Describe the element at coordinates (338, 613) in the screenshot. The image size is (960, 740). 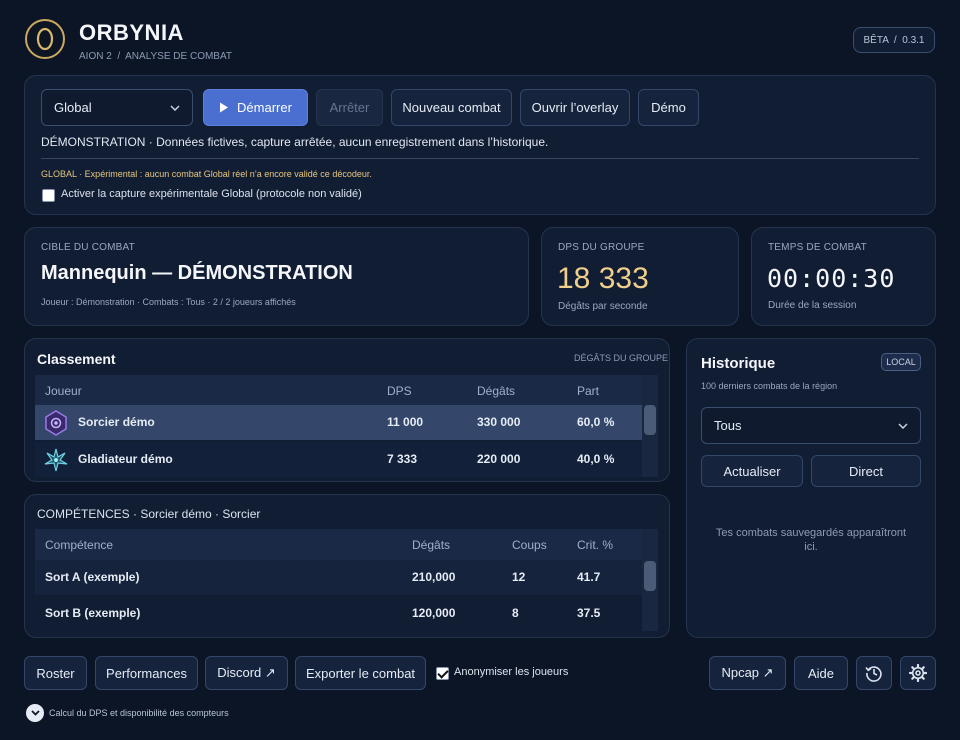
I see `skill-row: Sort B (exemple) 120,000 8 37.5` at that location.